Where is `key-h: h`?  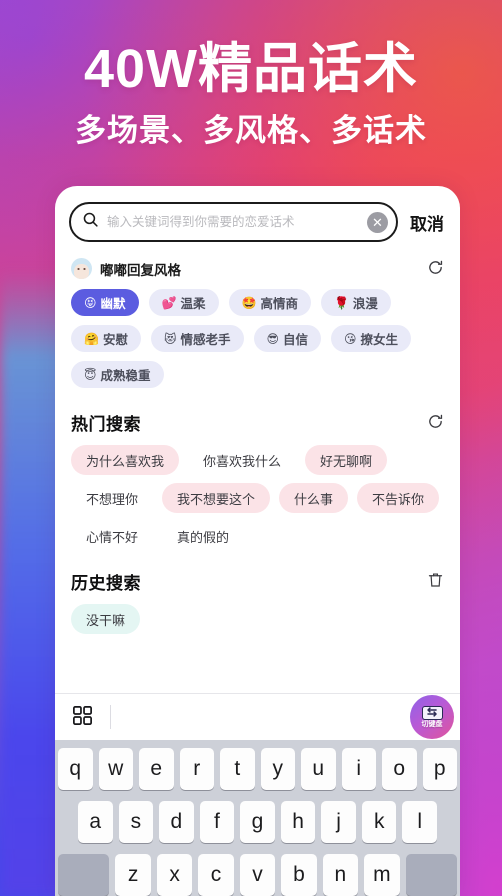 key-h: h is located at coordinates (298, 822).